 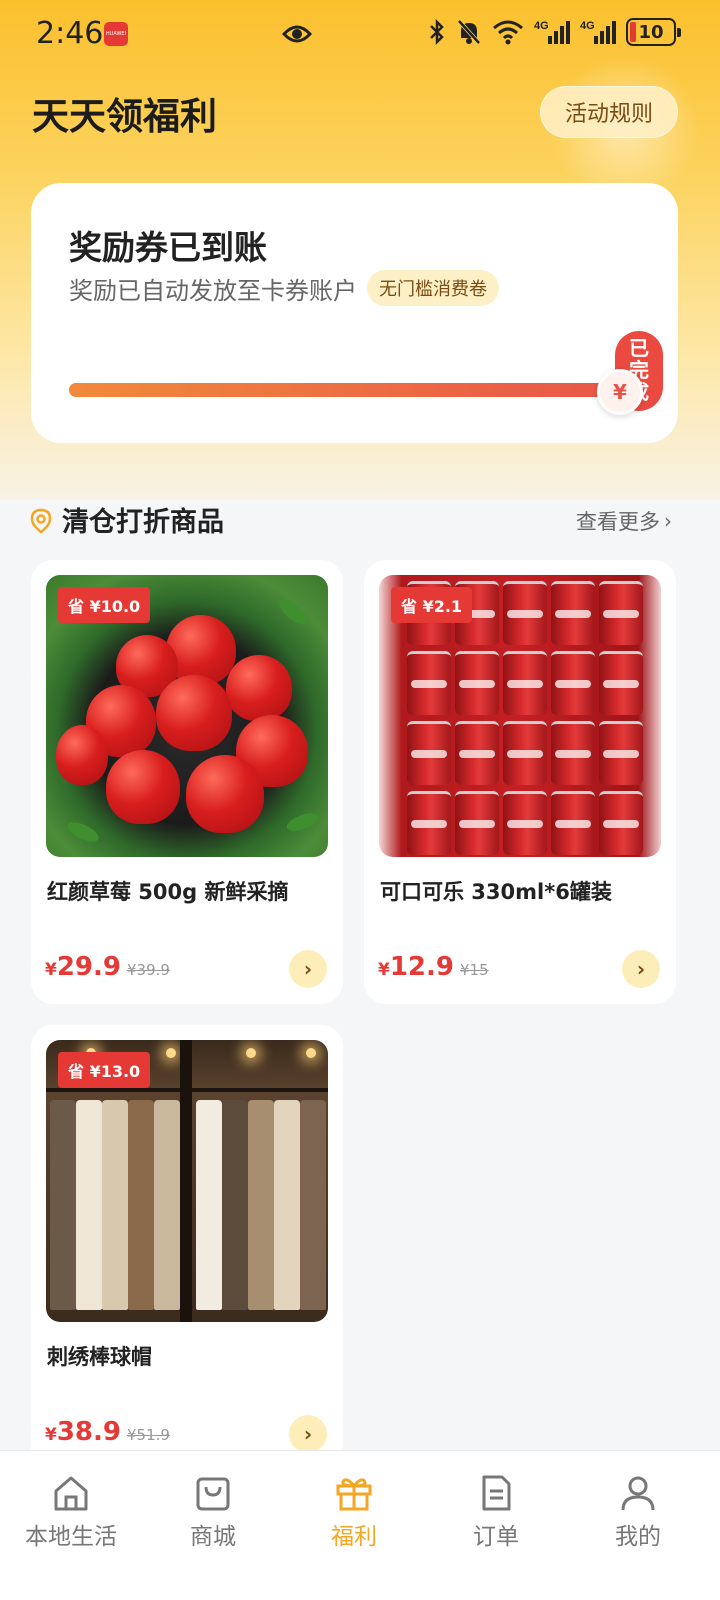 I want to click on document-icon, so click(x=496, y=1493).